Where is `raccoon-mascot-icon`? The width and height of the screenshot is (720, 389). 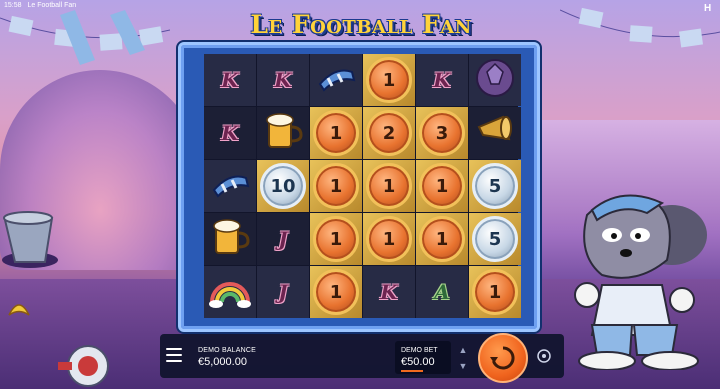 raccoon-mascot-icon is located at coordinates (640, 282).